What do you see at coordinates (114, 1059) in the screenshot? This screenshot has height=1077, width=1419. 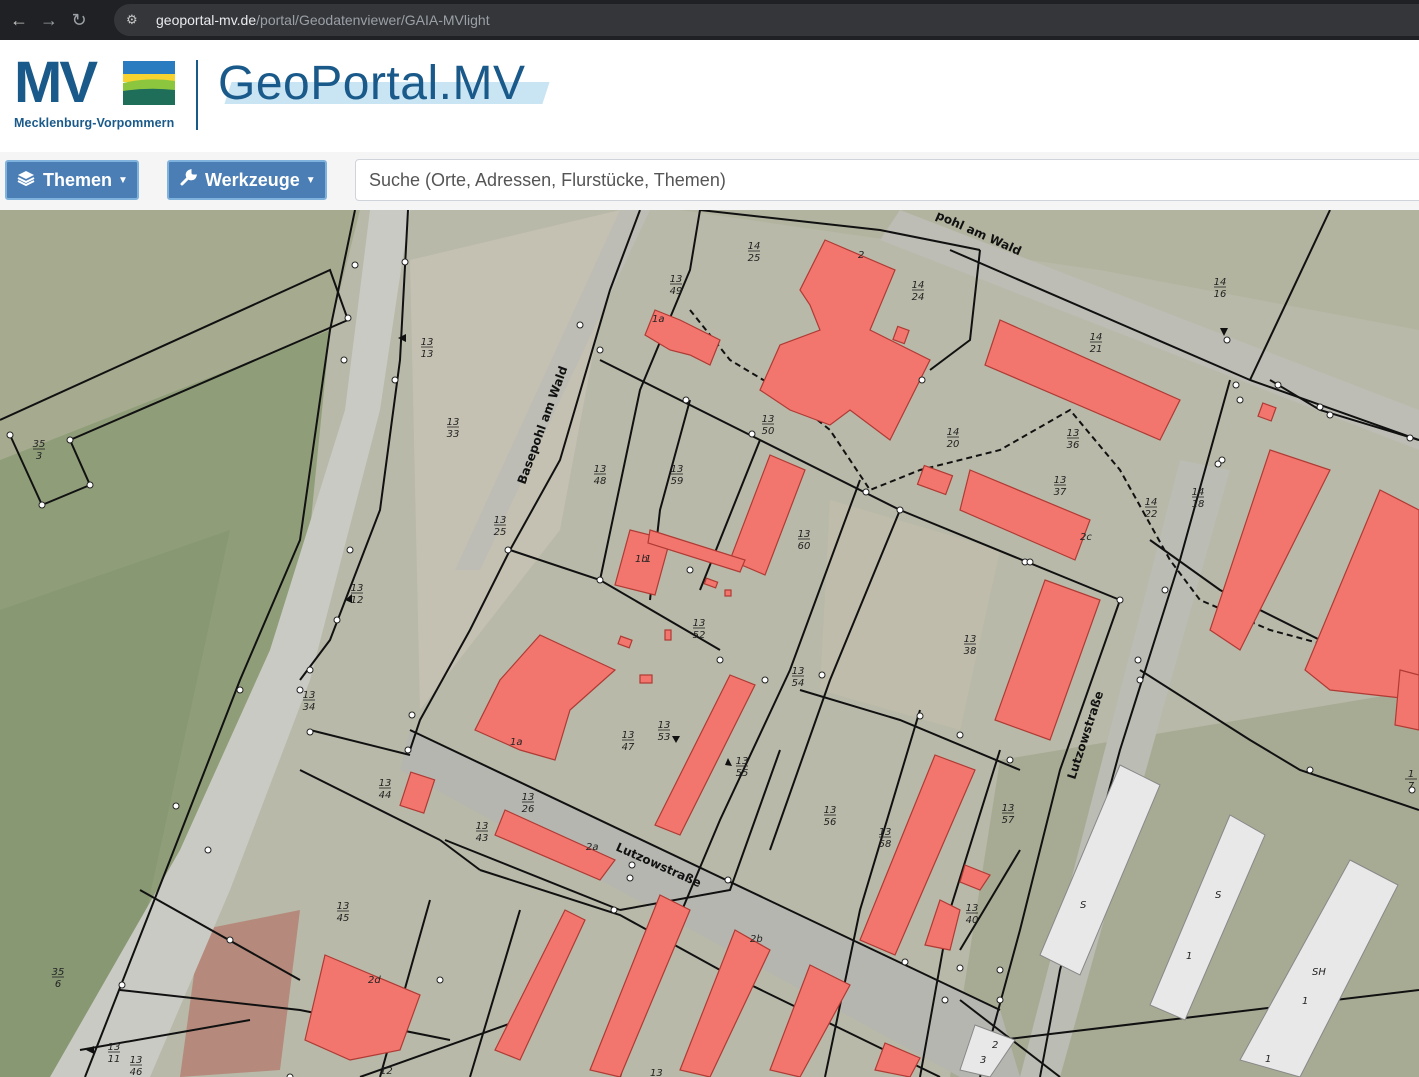 I see `parcel-number-bottom: 11` at bounding box center [114, 1059].